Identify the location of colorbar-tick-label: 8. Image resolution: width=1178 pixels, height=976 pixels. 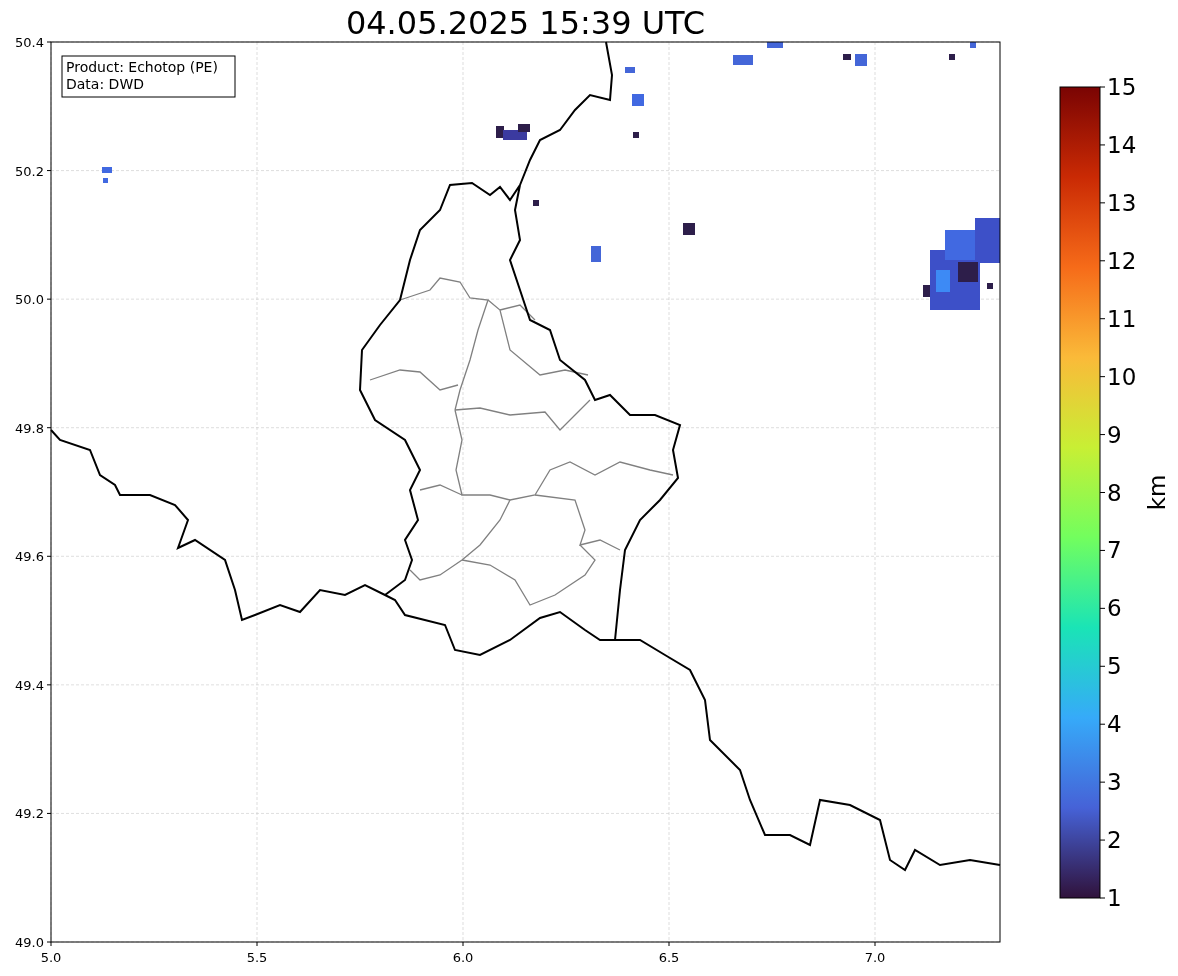
(1114, 492).